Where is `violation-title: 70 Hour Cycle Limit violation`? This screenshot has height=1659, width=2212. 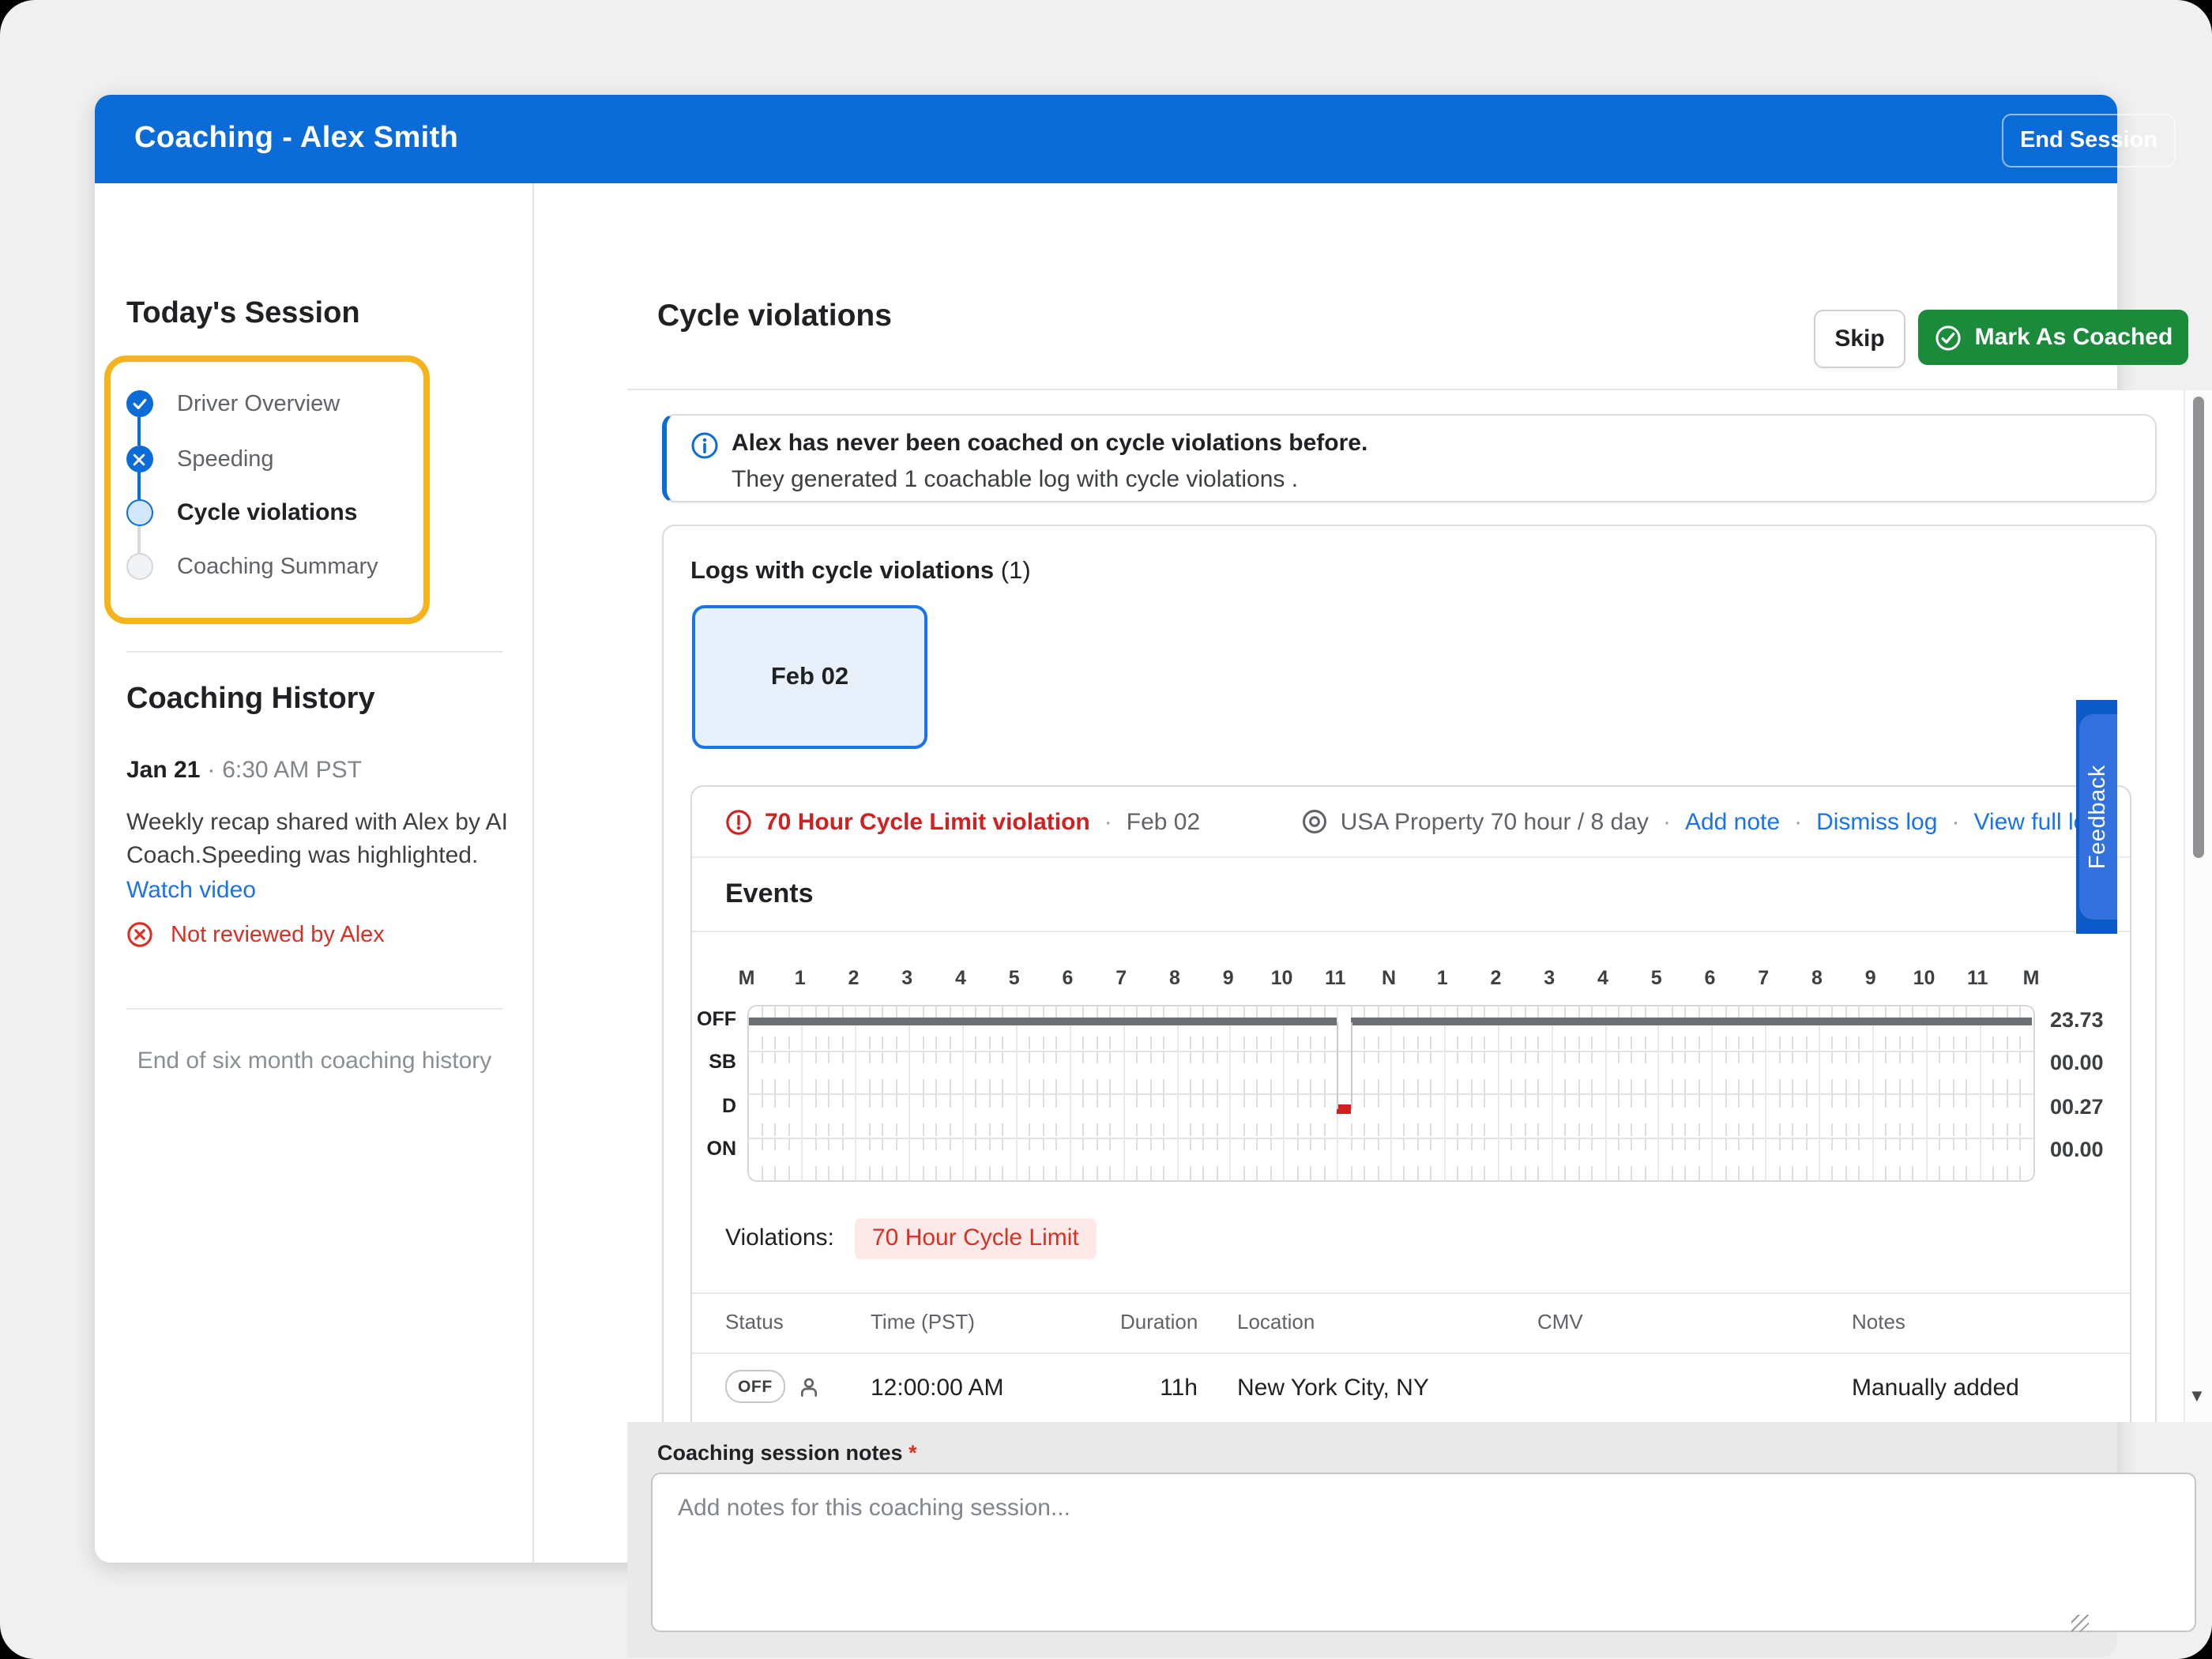
violation-title: 70 Hour Cycle Limit violation is located at coordinates (928, 821).